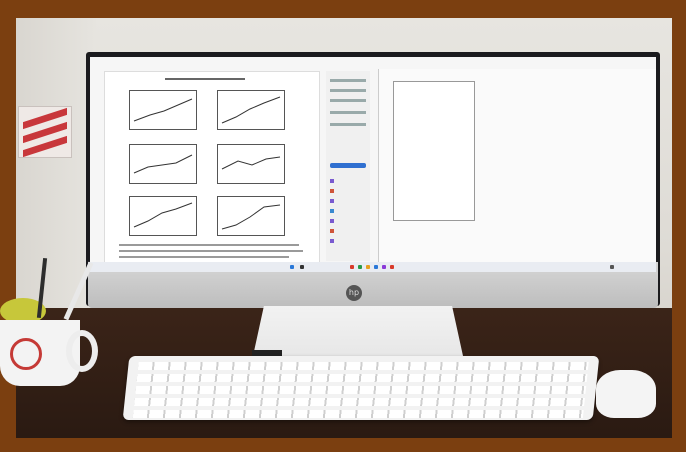 This screenshot has height=452, width=686. Describe the element at coordinates (626, 394) in the screenshot. I see `mouse` at that location.